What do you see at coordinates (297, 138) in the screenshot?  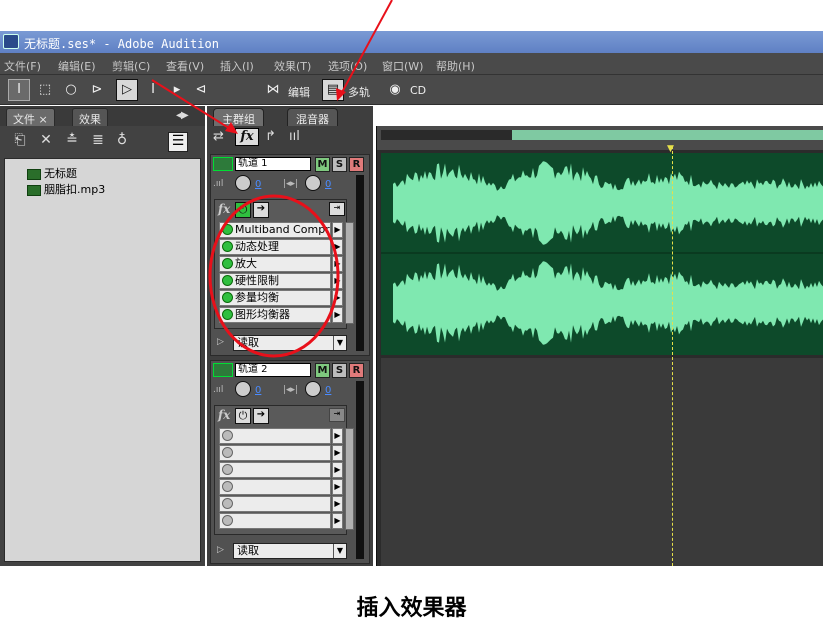 I see `eq-view-icon: ııl` at bounding box center [297, 138].